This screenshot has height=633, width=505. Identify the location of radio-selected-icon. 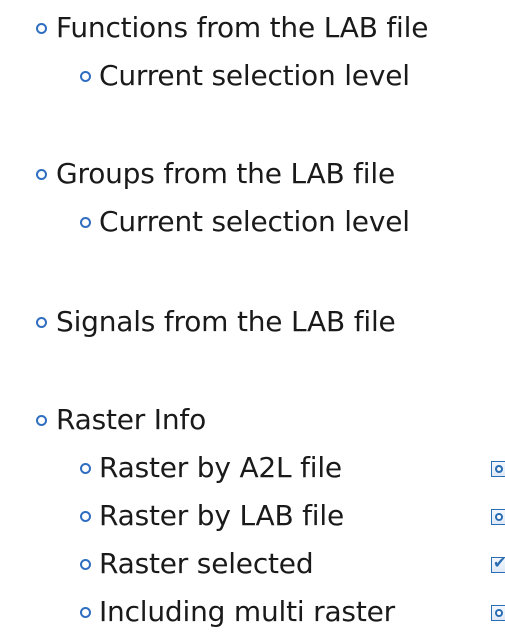
(499, 469).